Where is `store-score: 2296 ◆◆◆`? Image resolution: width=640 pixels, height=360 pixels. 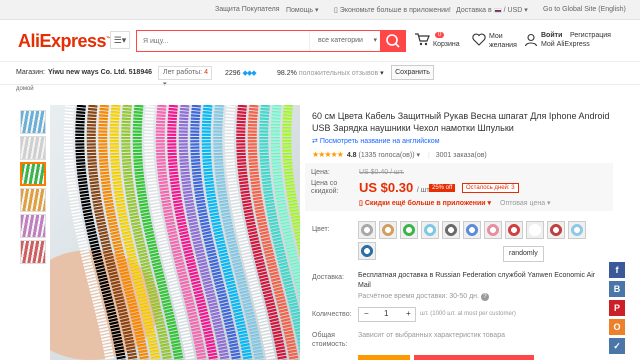 store-score: 2296 ◆◆◆ is located at coordinates (241, 73).